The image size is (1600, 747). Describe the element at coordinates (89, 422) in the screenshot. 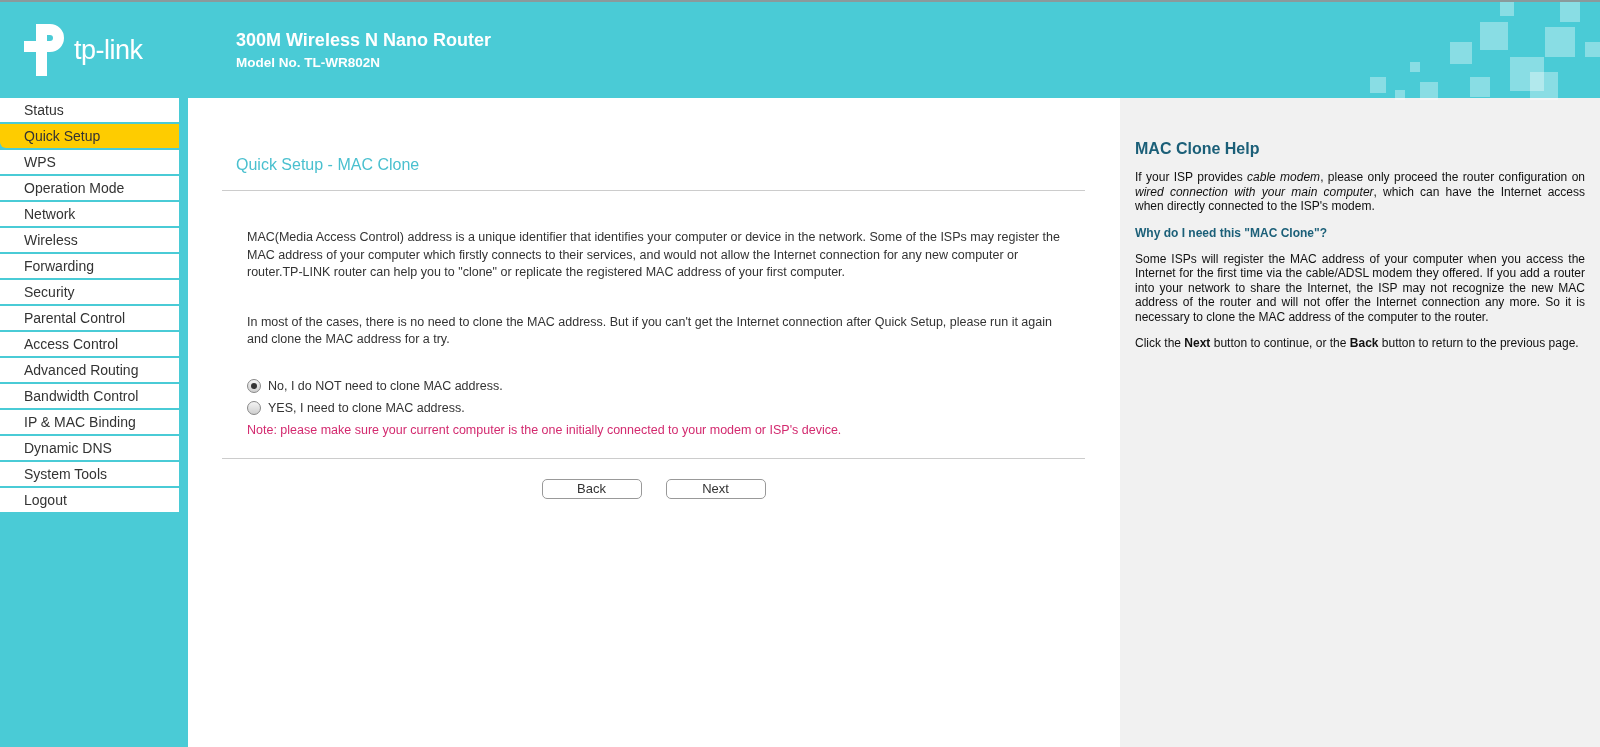

I see `menu-item: IP & MAC Binding` at that location.